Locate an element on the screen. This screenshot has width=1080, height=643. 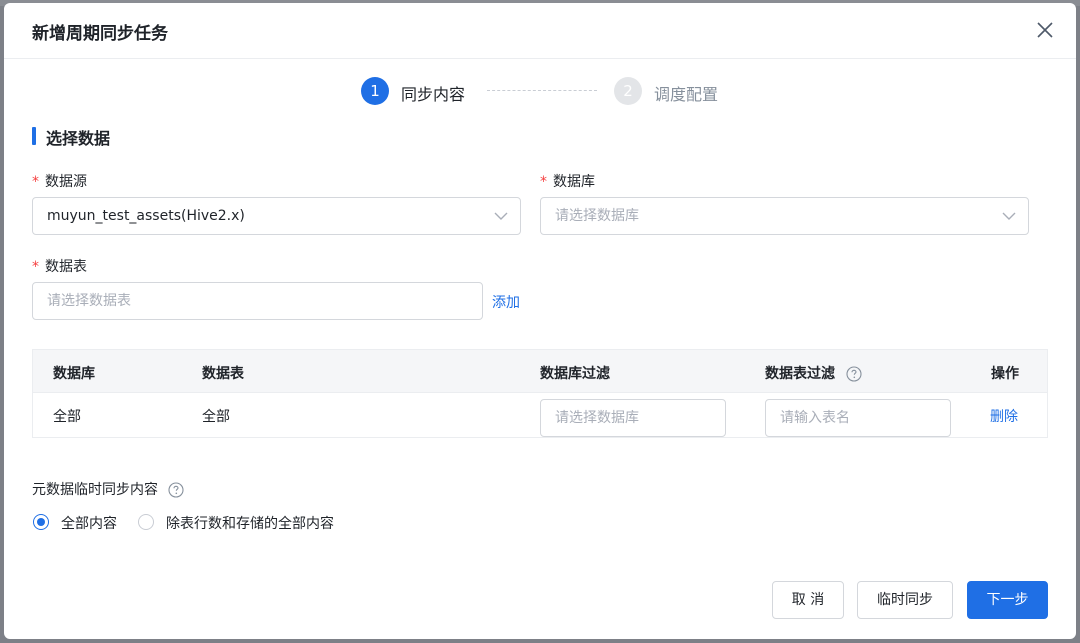
step-2-label: 调度配置 is located at coordinates (686, 94).